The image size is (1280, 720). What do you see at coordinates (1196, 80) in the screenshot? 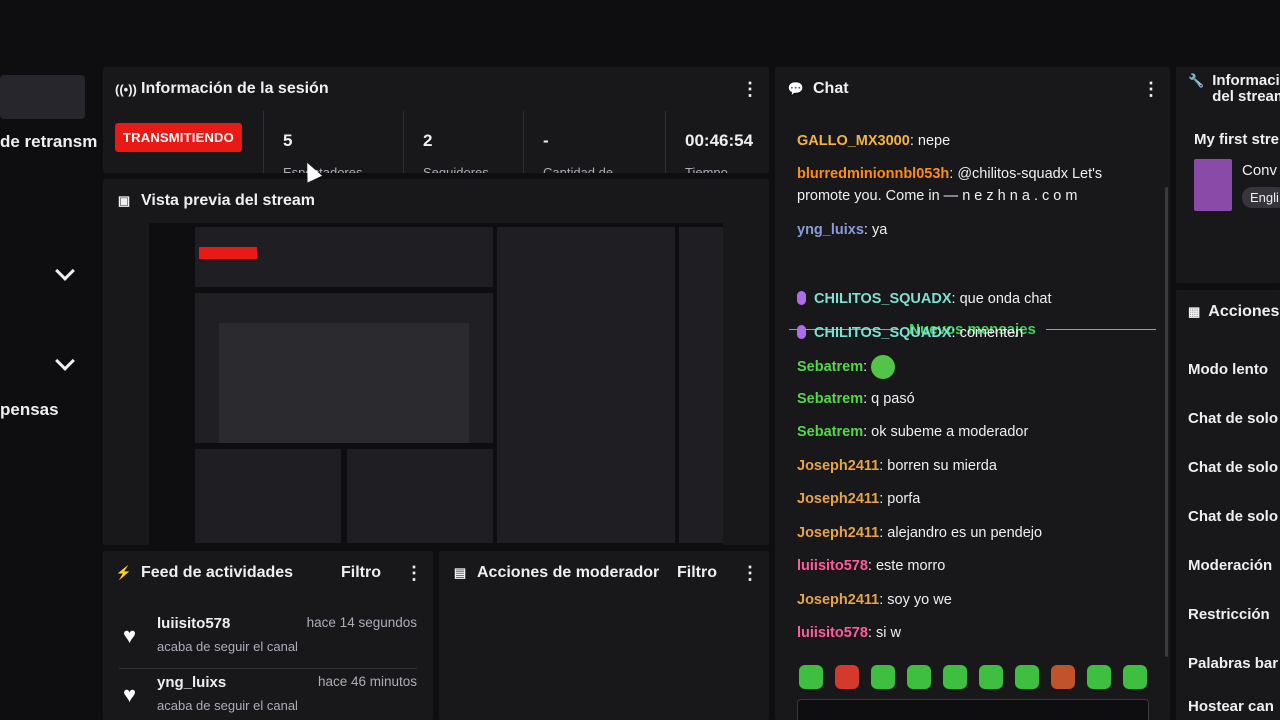
I see `wrench-icon: 🔧` at bounding box center [1196, 80].